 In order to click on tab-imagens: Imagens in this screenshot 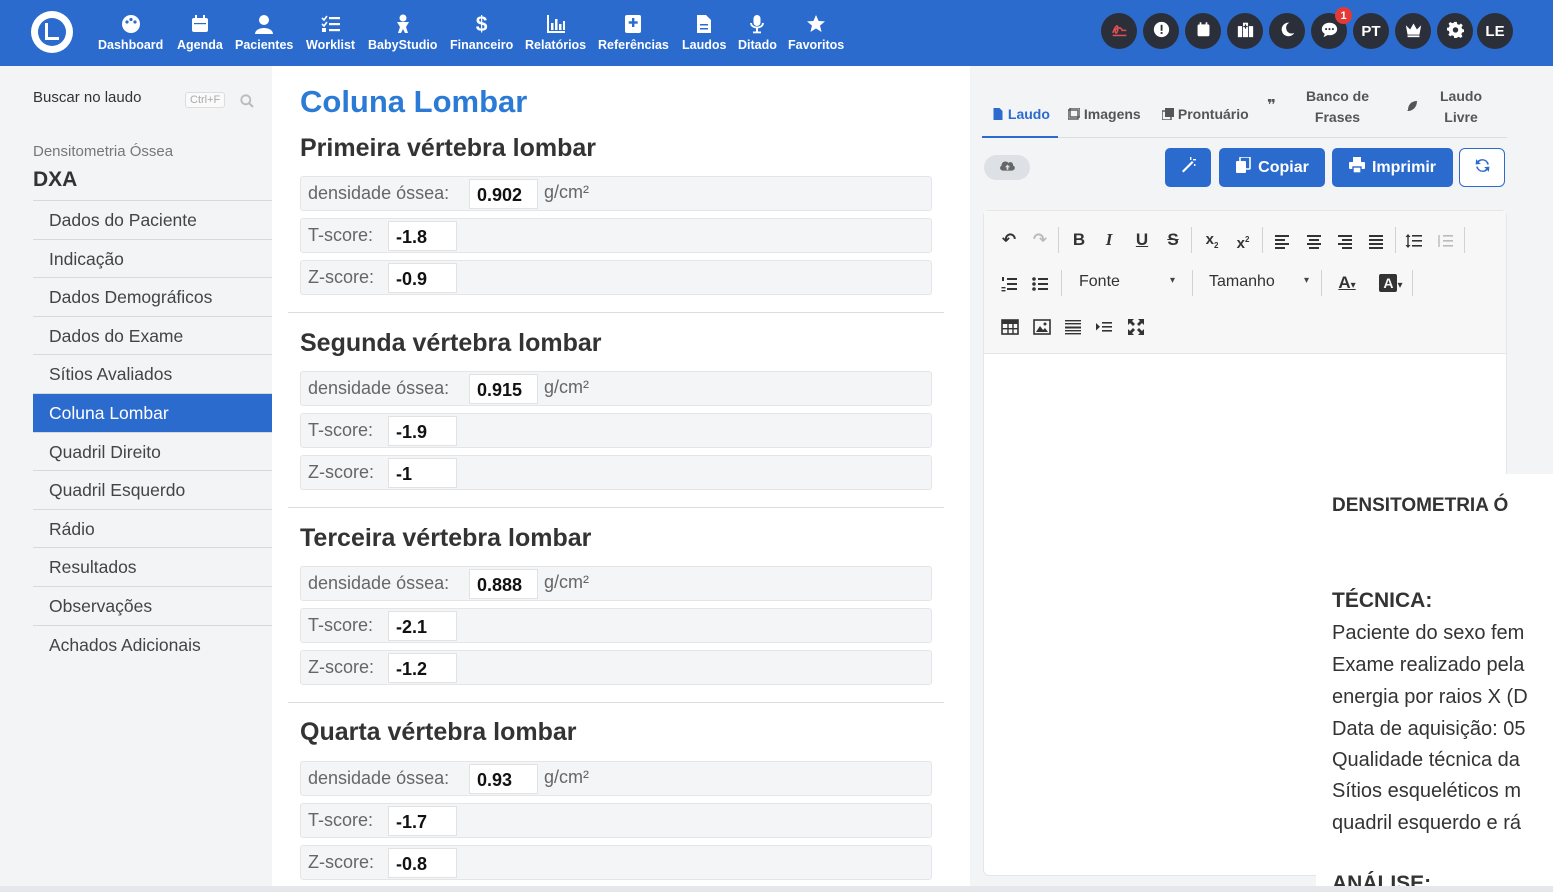, I will do `click(1104, 114)`.